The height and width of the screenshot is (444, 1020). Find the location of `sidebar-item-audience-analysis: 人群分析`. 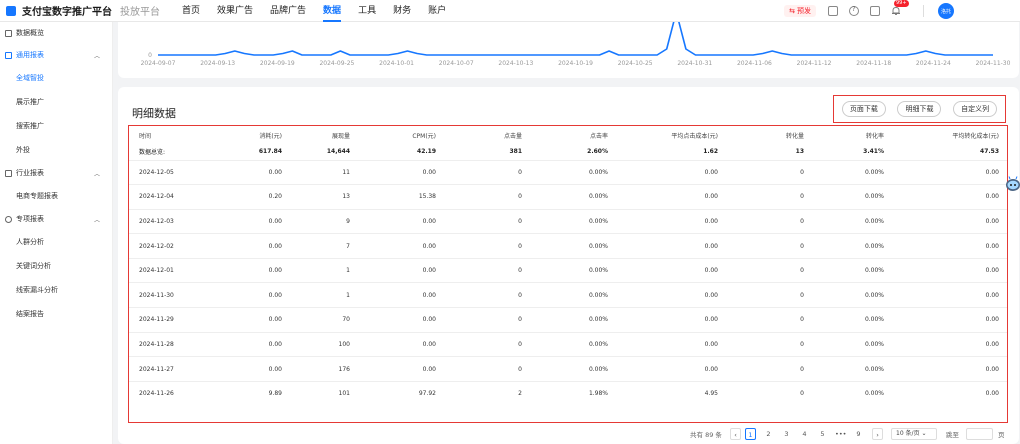

sidebar-item-audience-analysis: 人群分析 is located at coordinates (56, 242).